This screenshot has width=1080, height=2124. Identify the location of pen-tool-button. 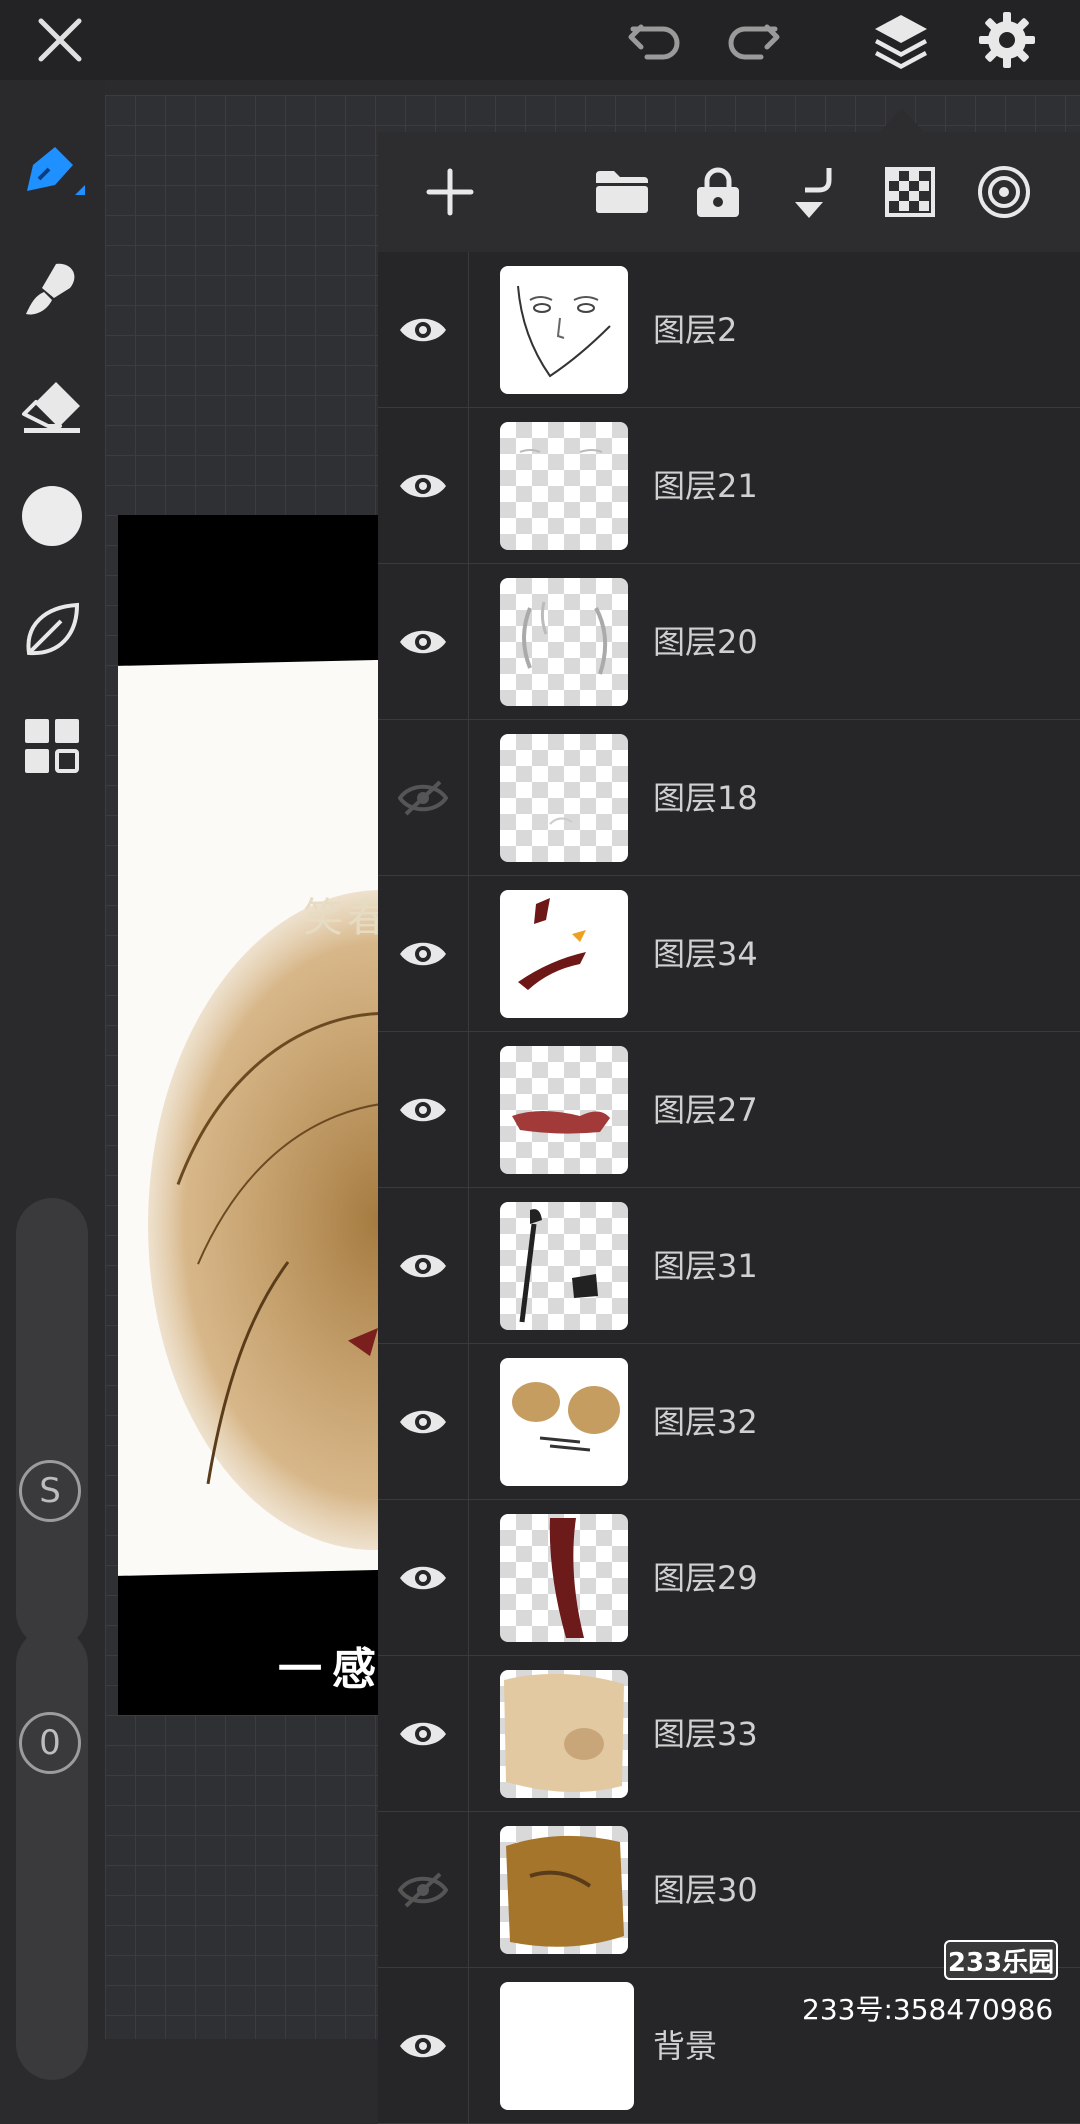
(52, 172).